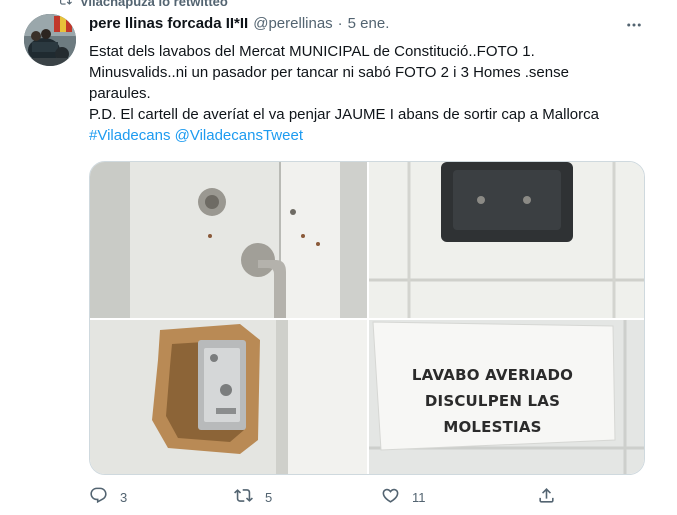 This screenshot has height=515, width=677. Describe the element at coordinates (129, 135) in the screenshot. I see `hashtag-link: #Viladecans` at that location.